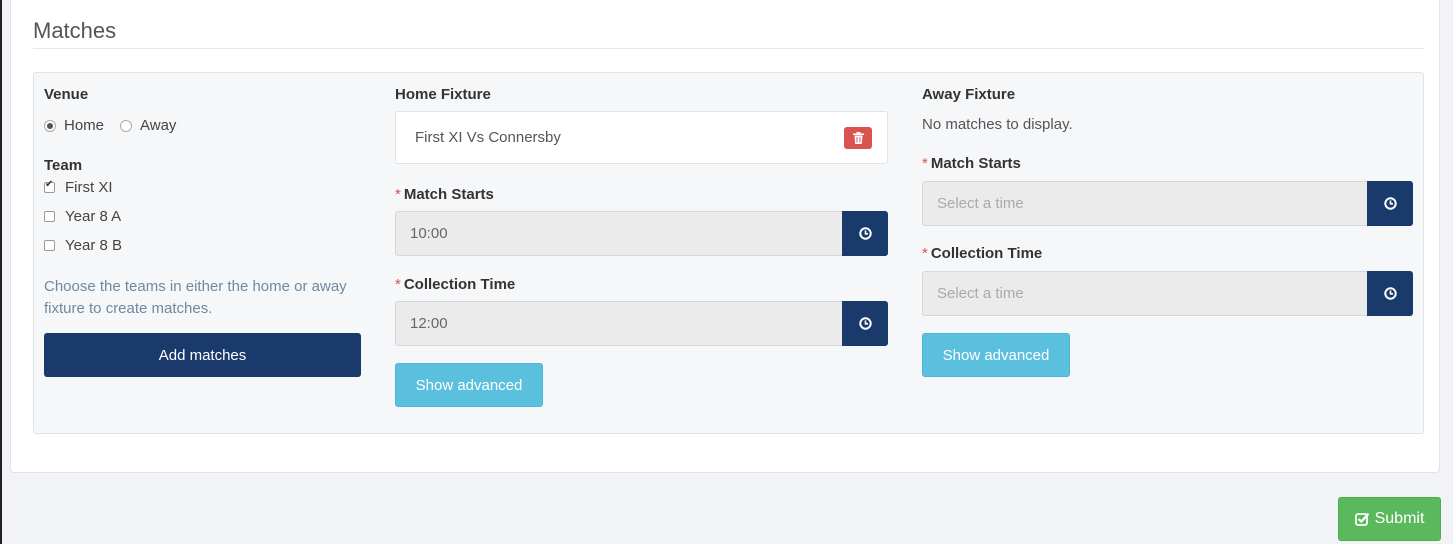 The image size is (1453, 544). I want to click on team-first-xi-label: First XI, so click(89, 187).